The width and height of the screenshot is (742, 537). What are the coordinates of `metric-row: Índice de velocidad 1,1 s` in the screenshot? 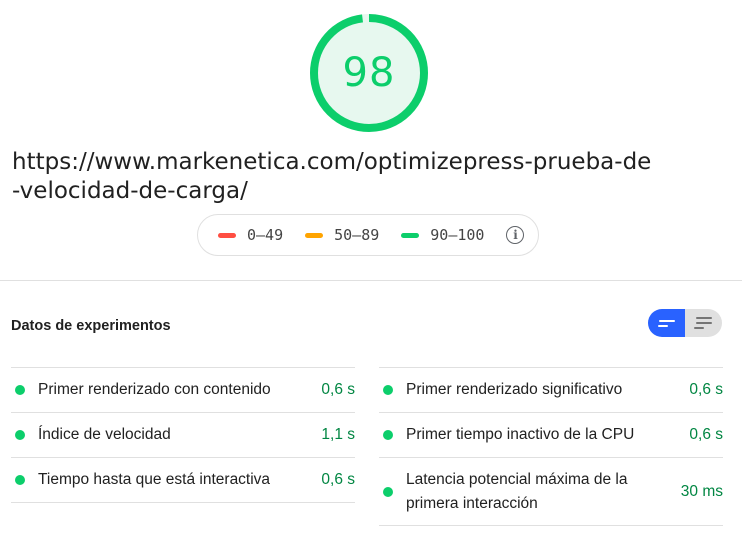 It's located at (183, 434).